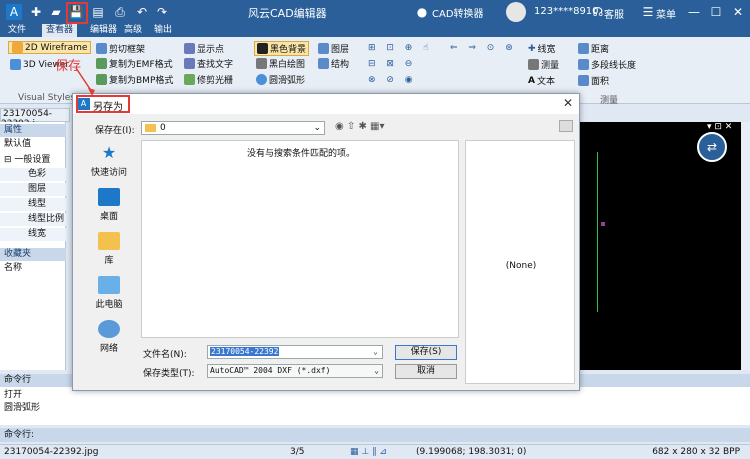 This screenshot has width=750, height=459. What do you see at coordinates (208, 63) in the screenshot?
I see `find-text-button: 查找文字` at bounding box center [208, 63].